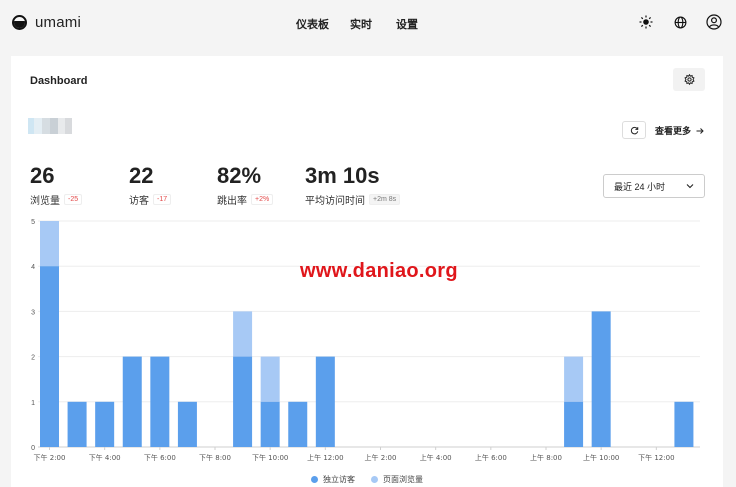 This screenshot has height=487, width=736. Describe the element at coordinates (33, 403) in the screenshot. I see `y-tick-label: 1` at that location.